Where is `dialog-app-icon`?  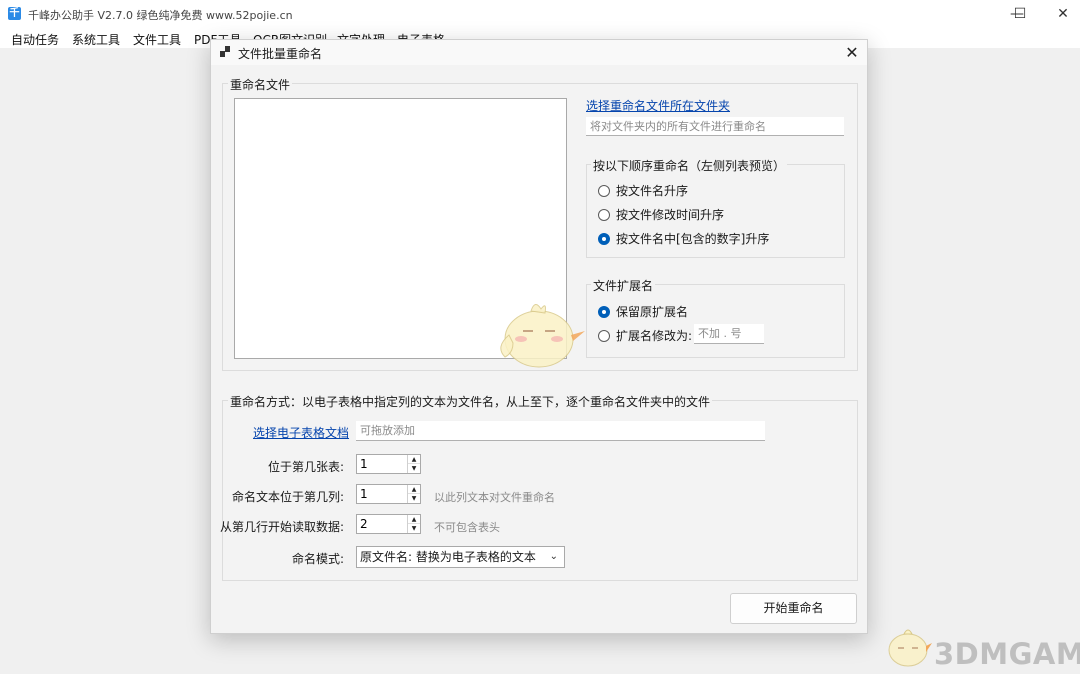 dialog-app-icon is located at coordinates (225, 51).